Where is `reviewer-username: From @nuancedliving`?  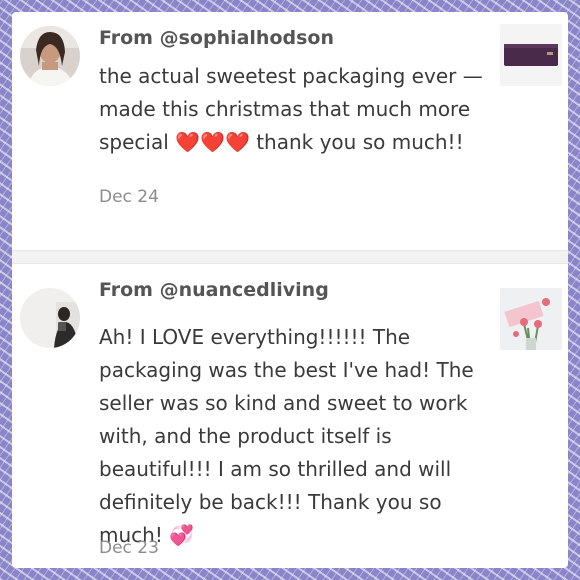
reviewer-username: From @nuancedliving is located at coordinates (214, 290).